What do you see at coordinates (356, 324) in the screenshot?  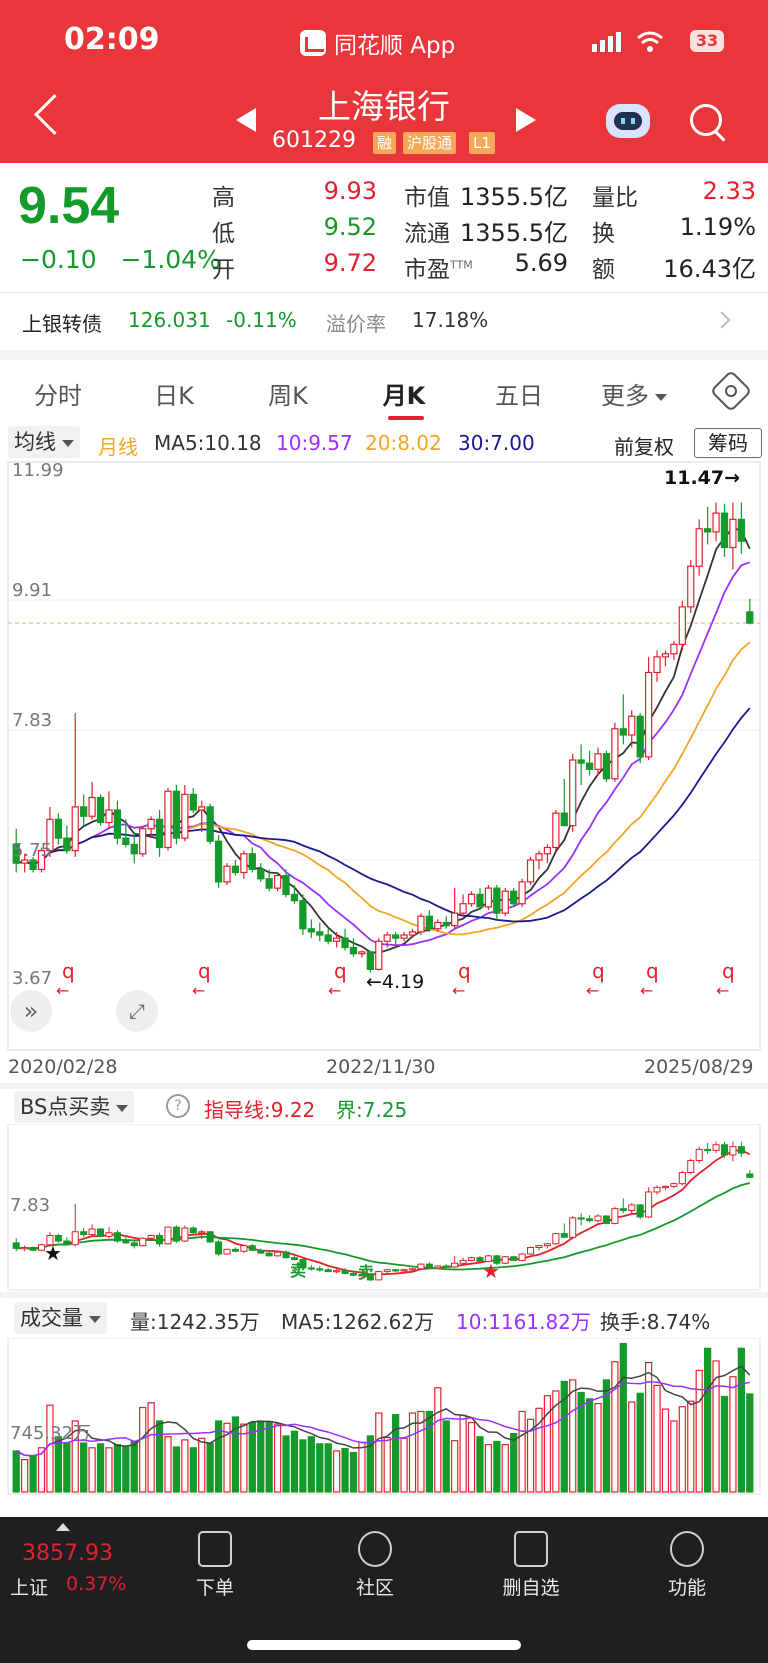 I see `premium-label: 溢价率` at bounding box center [356, 324].